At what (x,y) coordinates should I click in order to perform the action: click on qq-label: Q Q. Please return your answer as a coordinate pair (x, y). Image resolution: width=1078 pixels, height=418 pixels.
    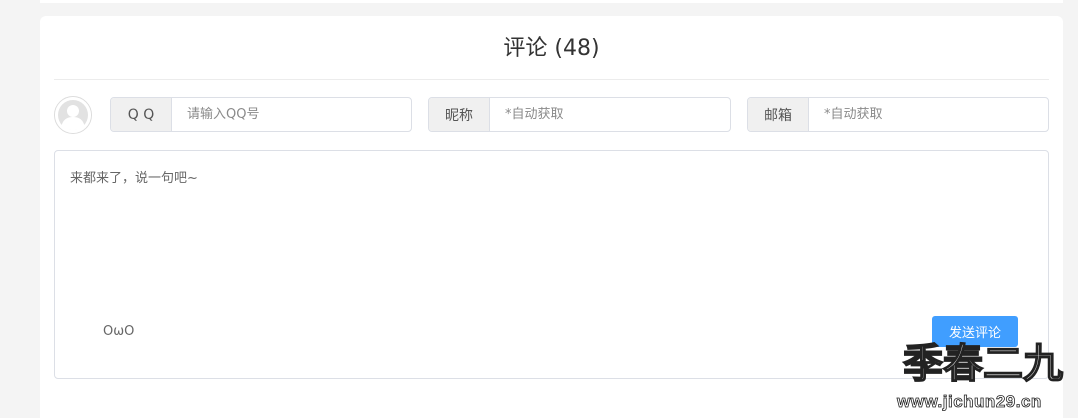
    Looking at the image, I should click on (141, 114).